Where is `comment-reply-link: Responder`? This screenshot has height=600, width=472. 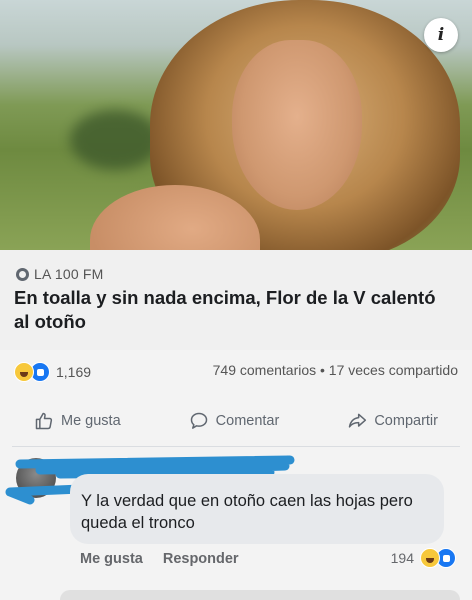
comment-reply-link: Responder is located at coordinates (201, 559).